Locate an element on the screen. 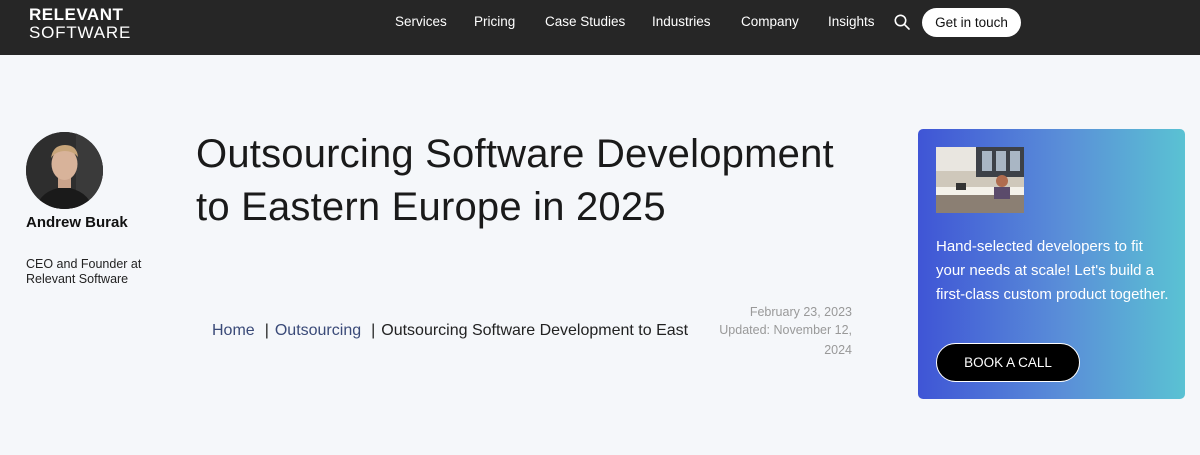  nav-industries: Industries is located at coordinates (681, 21).